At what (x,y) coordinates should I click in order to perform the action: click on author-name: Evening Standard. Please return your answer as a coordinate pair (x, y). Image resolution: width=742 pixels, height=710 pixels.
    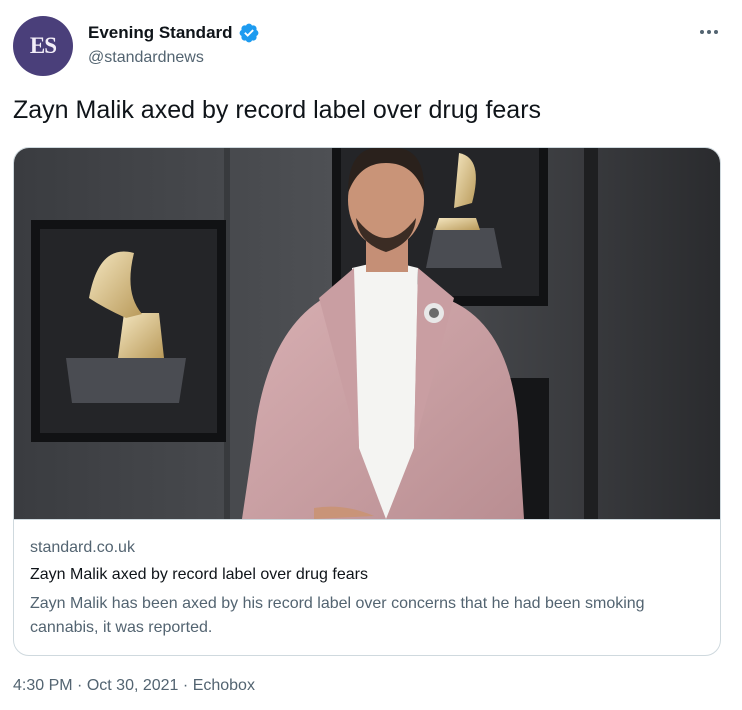
    Looking at the image, I should click on (160, 33).